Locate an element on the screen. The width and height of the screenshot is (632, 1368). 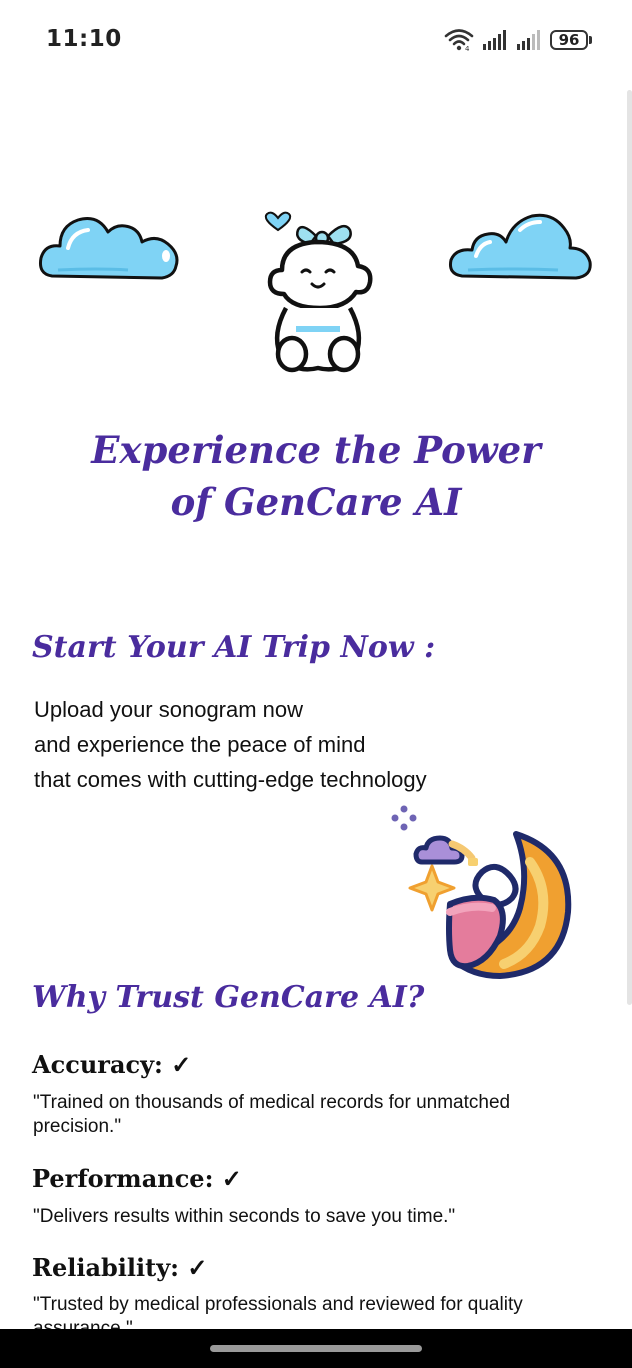
navigation-bar is located at coordinates (316, 1348).